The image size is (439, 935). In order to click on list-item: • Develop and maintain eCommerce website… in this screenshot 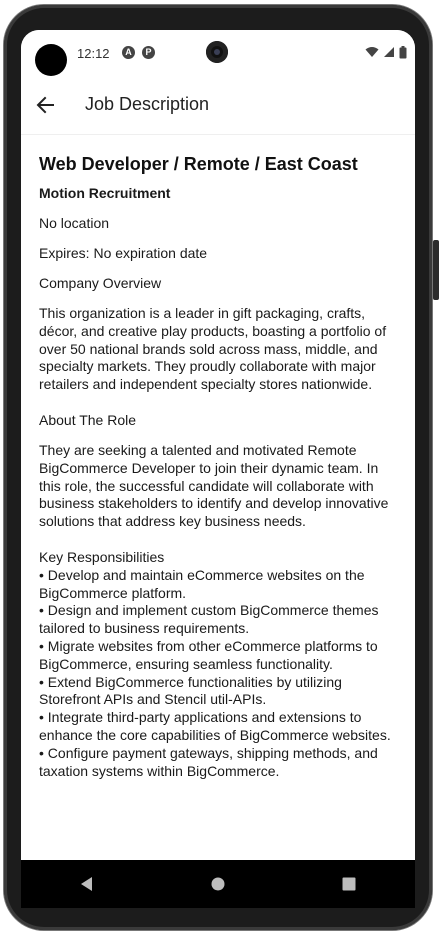, I will do `click(202, 583)`.